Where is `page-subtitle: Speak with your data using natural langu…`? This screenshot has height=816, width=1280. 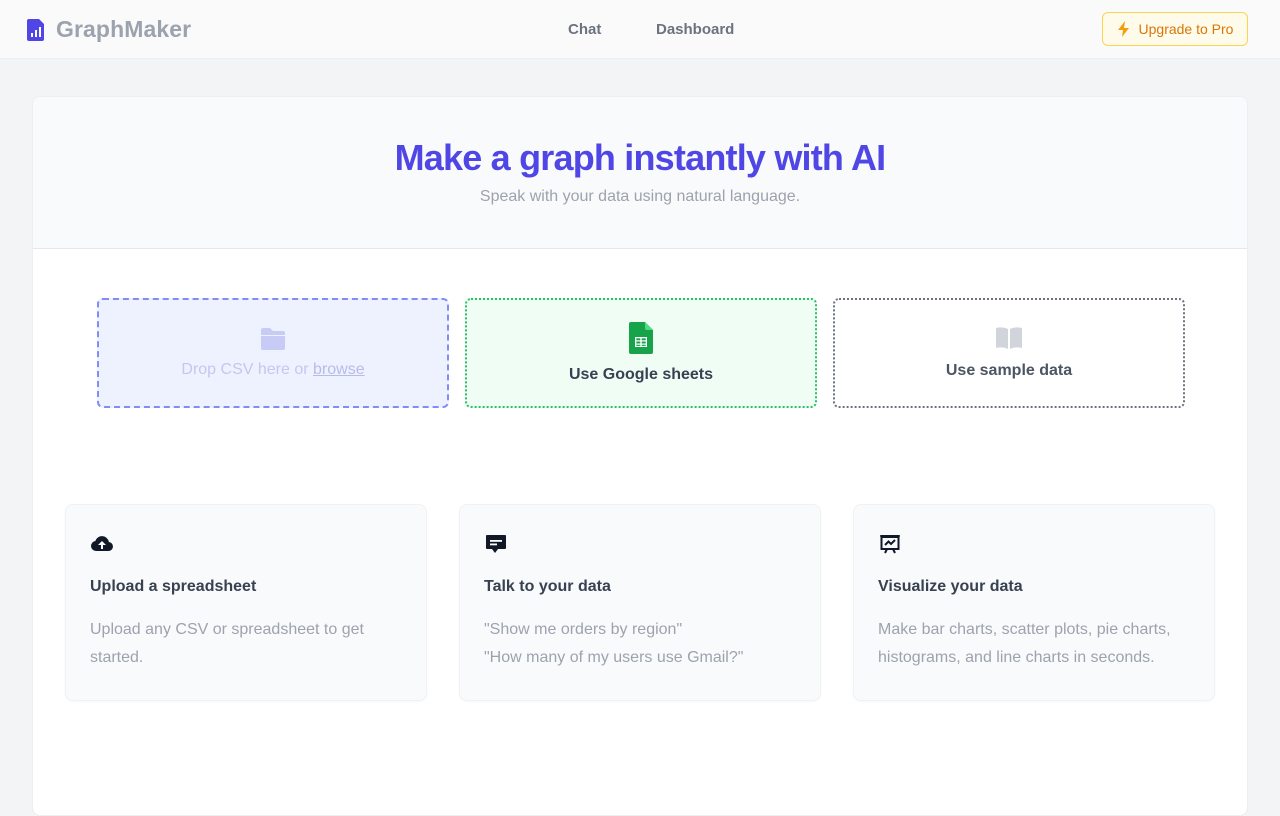
page-subtitle: Speak with your data using natural langu… is located at coordinates (640, 196).